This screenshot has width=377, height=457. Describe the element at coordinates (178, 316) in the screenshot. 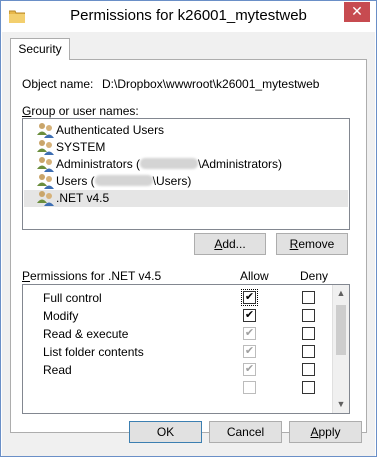

I see `permission-row: Modify ✔` at that location.